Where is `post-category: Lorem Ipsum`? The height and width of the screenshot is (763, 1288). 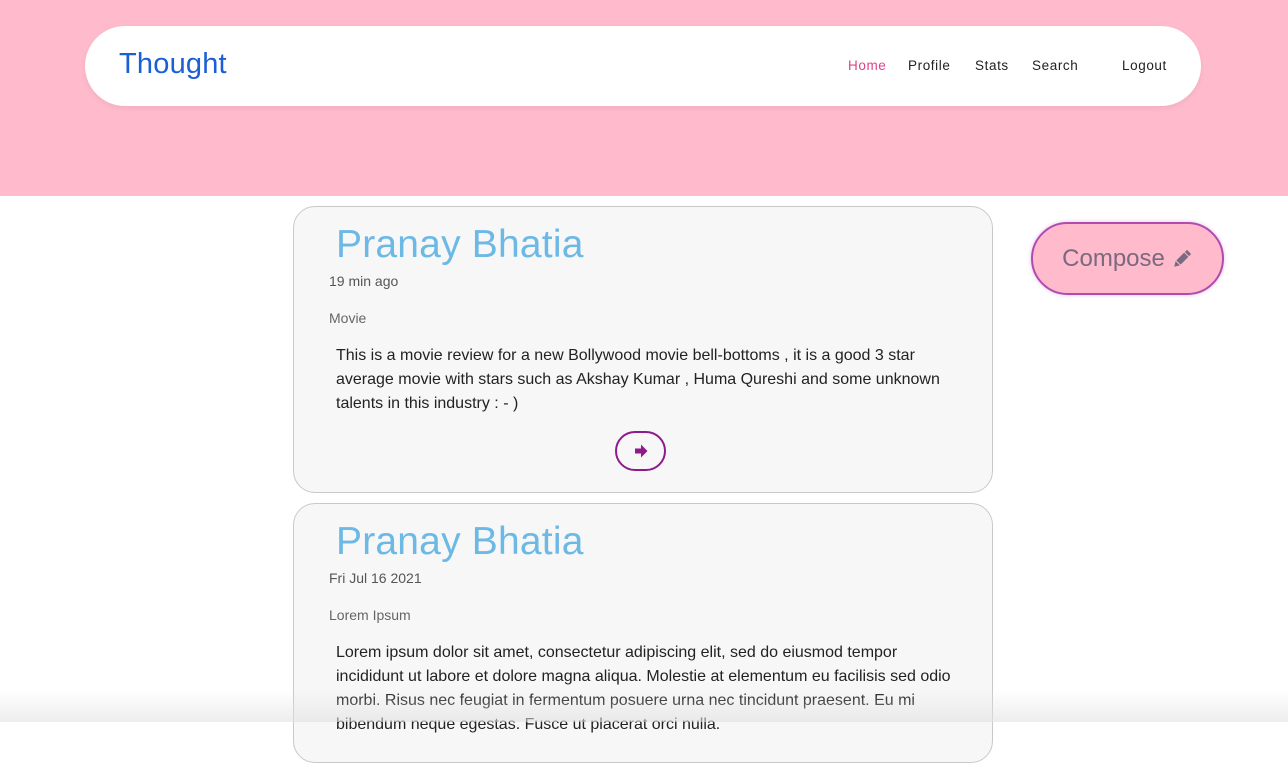 post-category: Lorem Ipsum is located at coordinates (370, 615).